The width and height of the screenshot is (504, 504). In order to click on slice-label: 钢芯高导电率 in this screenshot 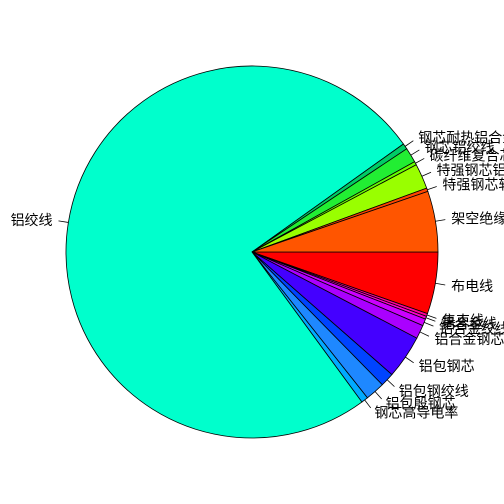, I will do `click(416, 413)`.